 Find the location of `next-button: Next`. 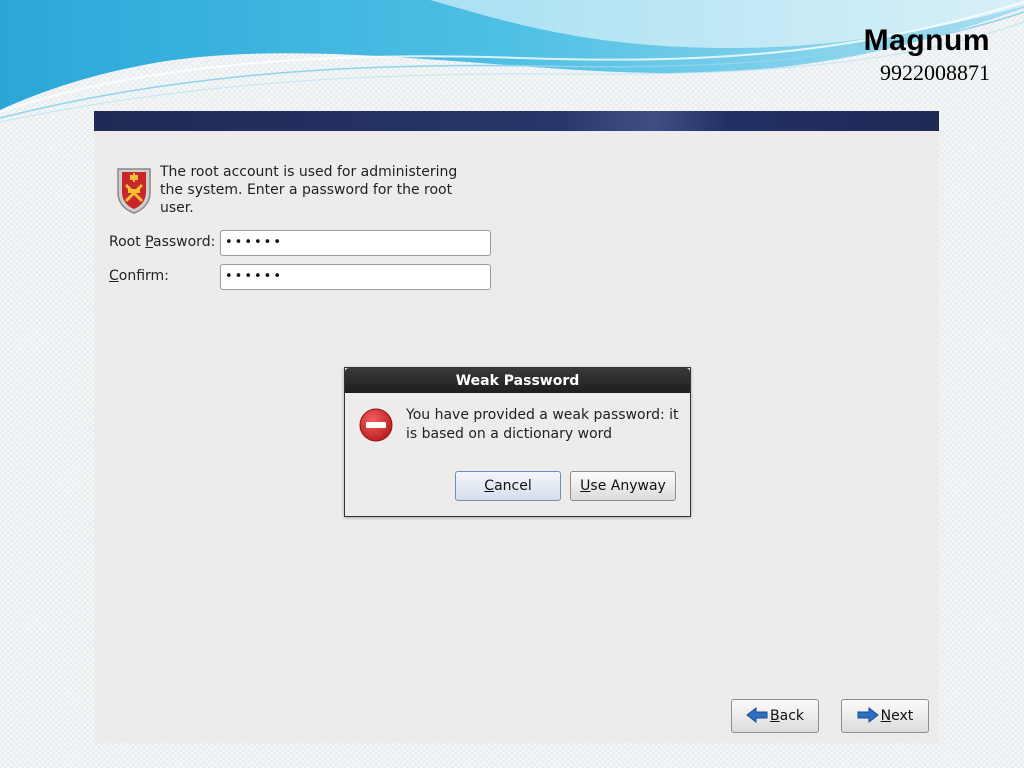

next-button: Next is located at coordinates (885, 716).